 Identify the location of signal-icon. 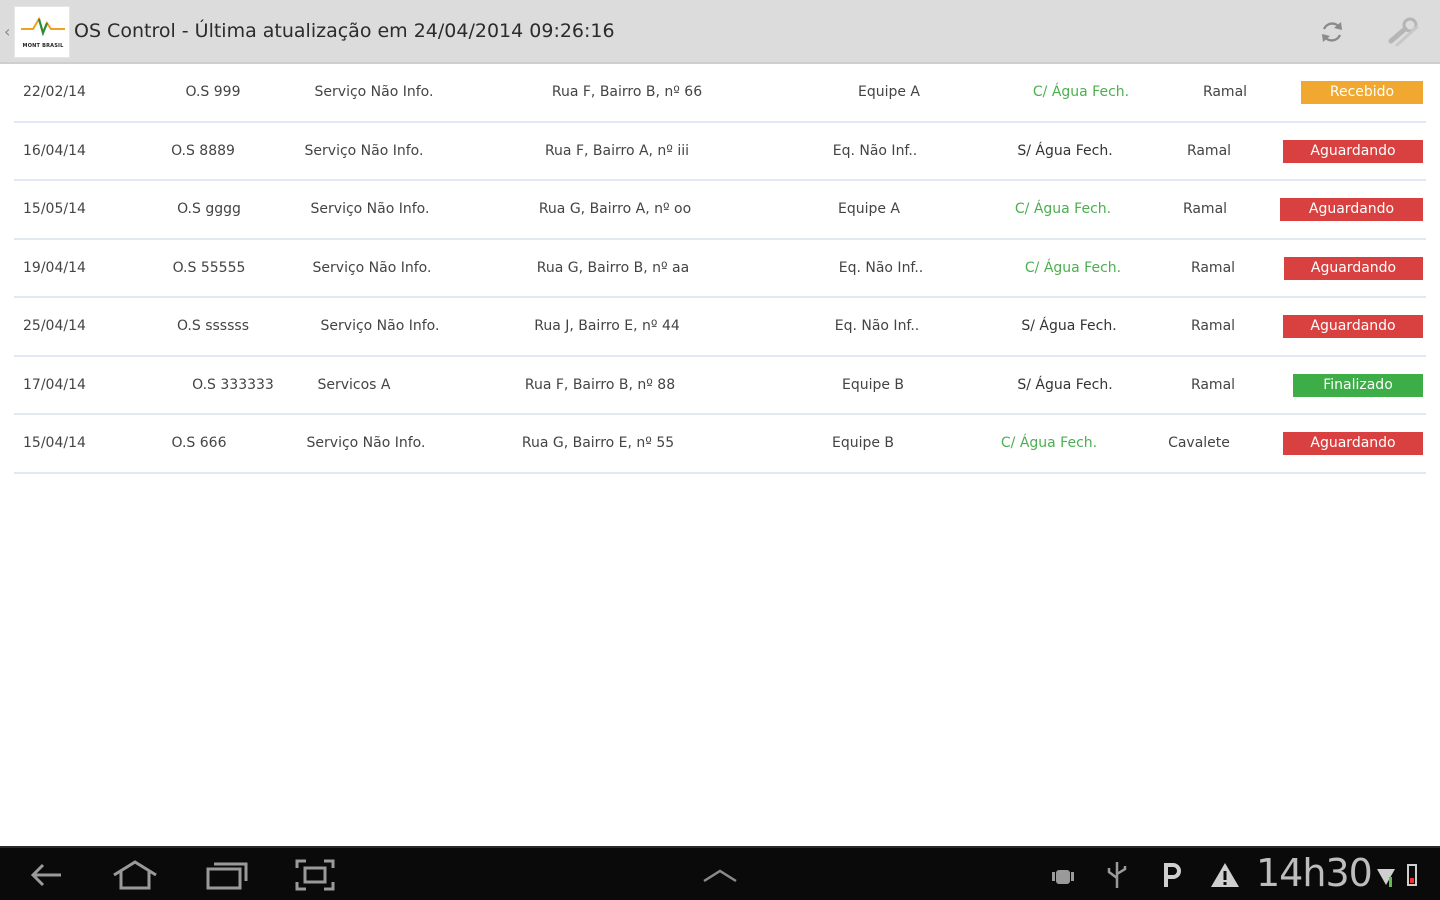
(1386, 875).